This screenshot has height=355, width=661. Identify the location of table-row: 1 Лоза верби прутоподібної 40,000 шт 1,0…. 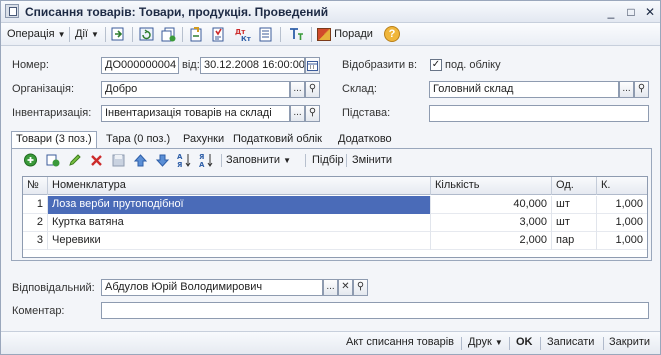
(335, 205).